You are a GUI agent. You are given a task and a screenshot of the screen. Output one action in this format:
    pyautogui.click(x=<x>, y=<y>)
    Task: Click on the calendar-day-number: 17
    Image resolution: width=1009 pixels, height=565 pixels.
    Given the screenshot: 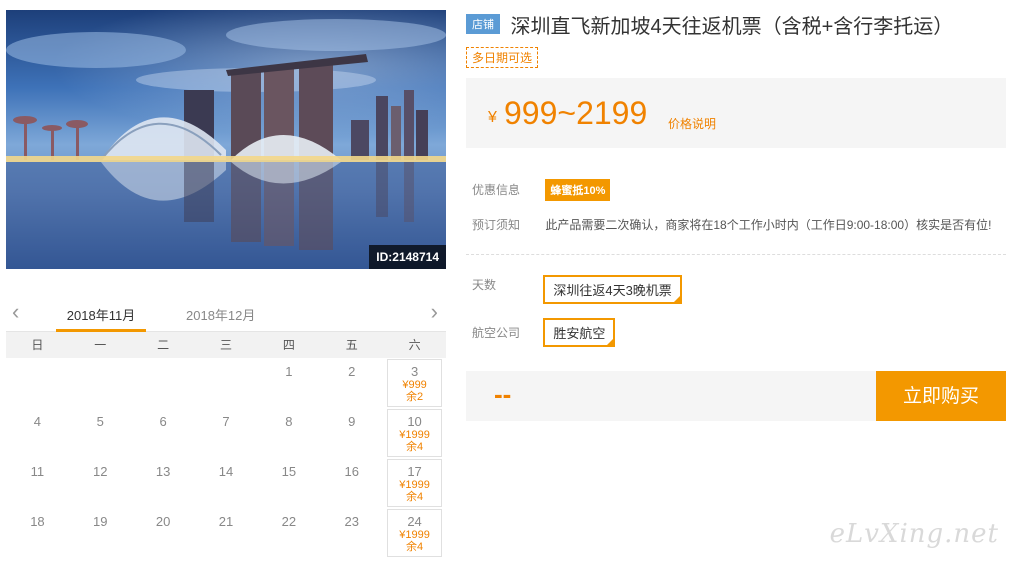 What is the action you would take?
    pyautogui.click(x=414, y=471)
    